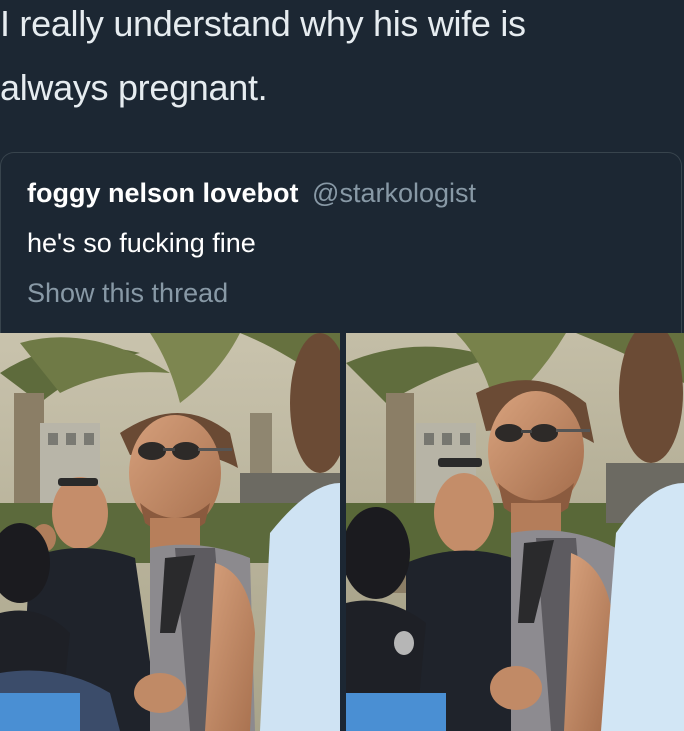 The width and height of the screenshot is (684, 731). I want to click on quoted-tweet-header: foggy nelson lovebot @starkologist, so click(251, 193).